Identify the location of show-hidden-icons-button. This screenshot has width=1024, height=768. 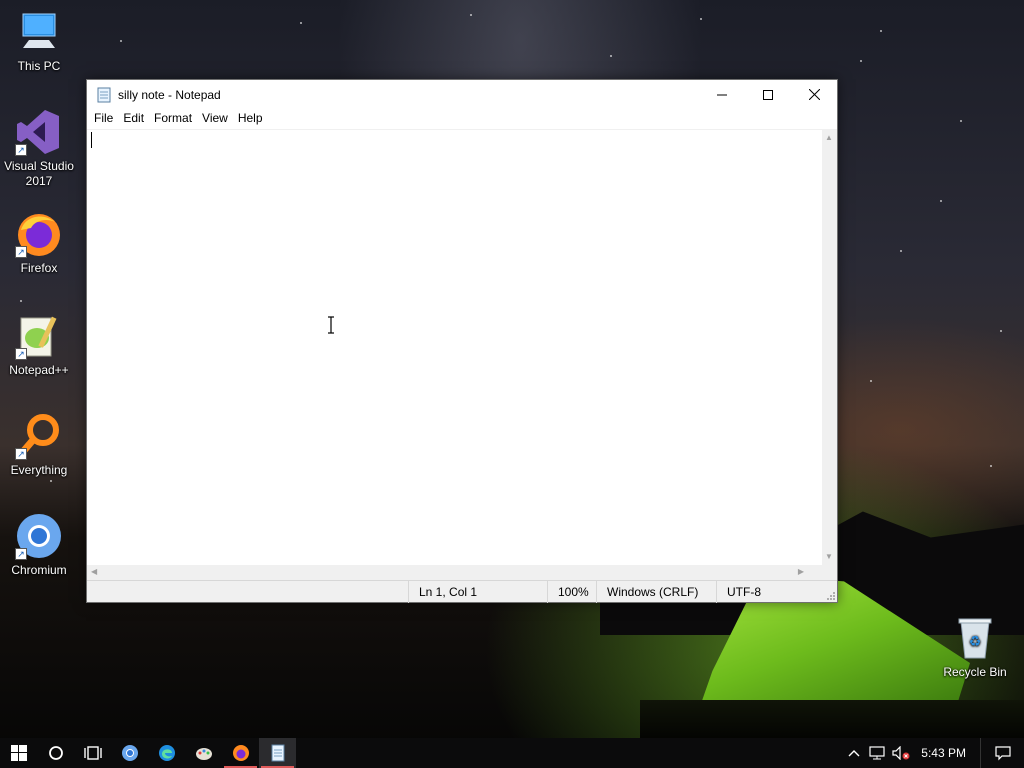
(854, 753).